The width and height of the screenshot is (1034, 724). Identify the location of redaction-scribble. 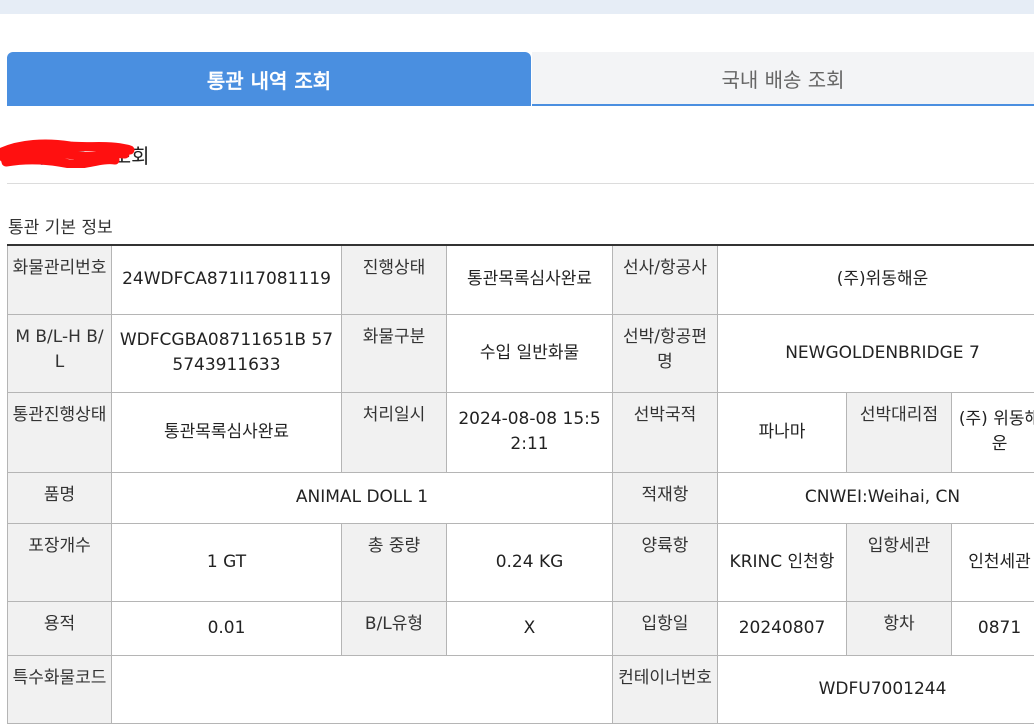
(67, 153).